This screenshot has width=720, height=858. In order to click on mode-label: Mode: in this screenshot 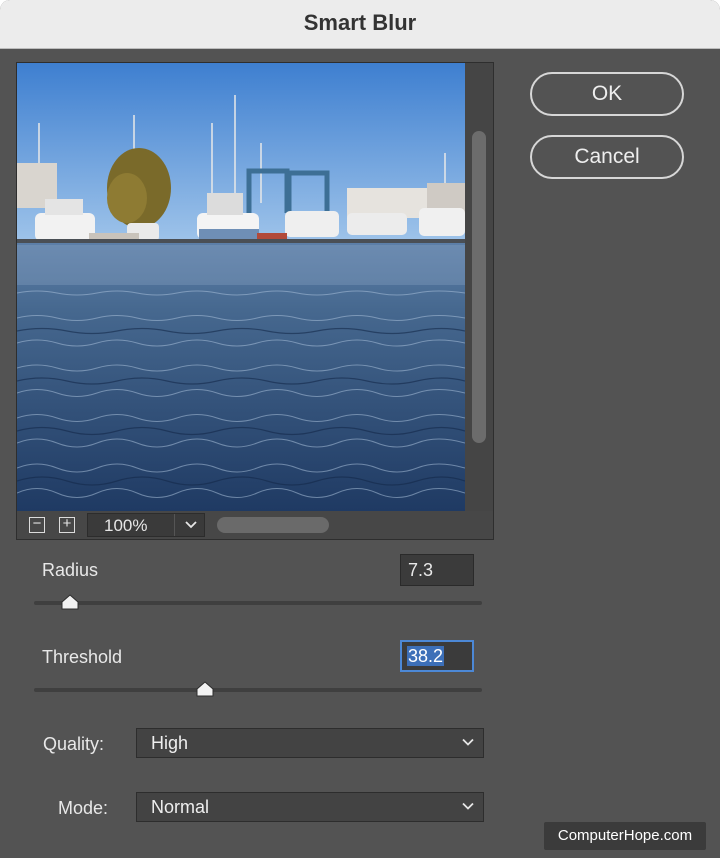, I will do `click(83, 808)`.